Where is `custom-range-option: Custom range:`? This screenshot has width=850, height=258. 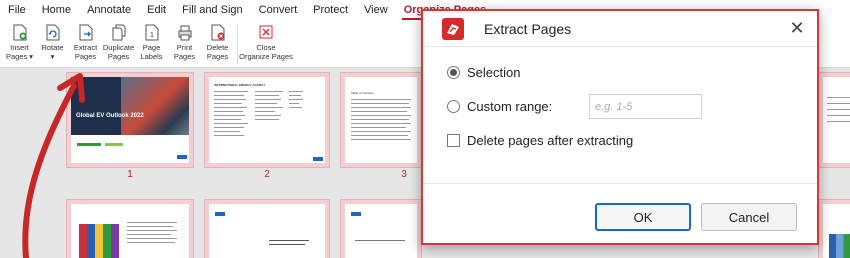
custom-range-option: Custom range: is located at coordinates (499, 106).